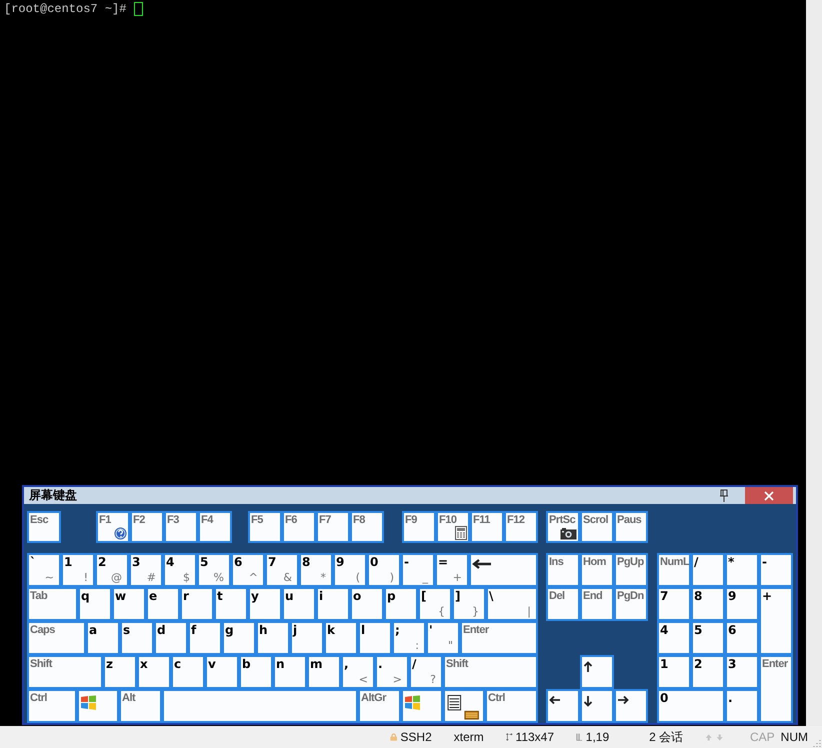 Image resolution: width=822 pixels, height=748 pixels. I want to click on key: z, so click(120, 672).